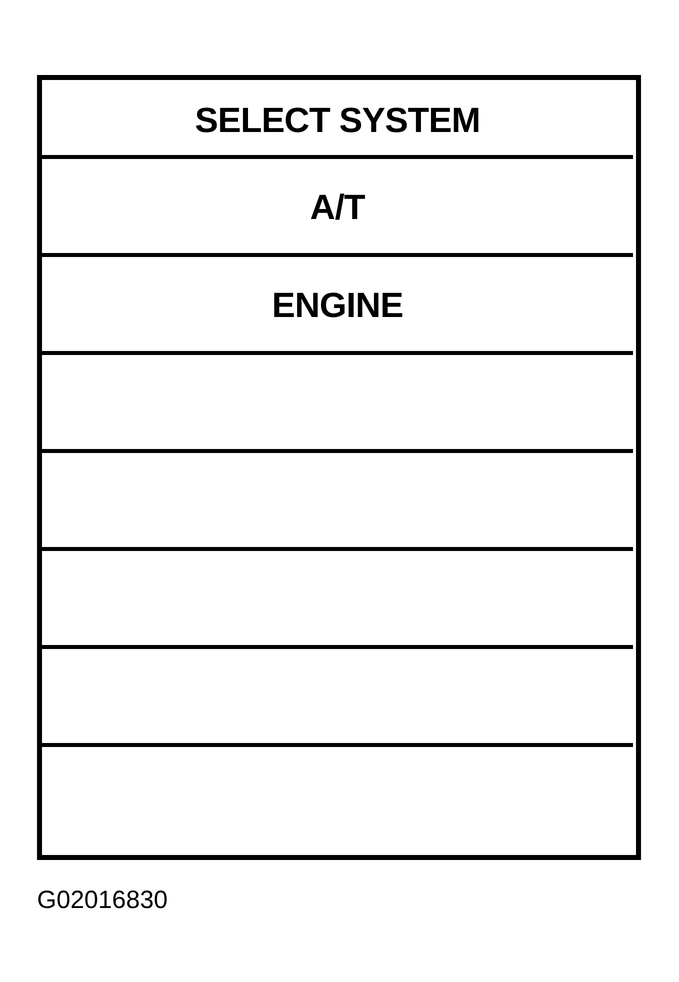  I want to click on screen-title: SELECT SYSTEM, so click(337, 120).